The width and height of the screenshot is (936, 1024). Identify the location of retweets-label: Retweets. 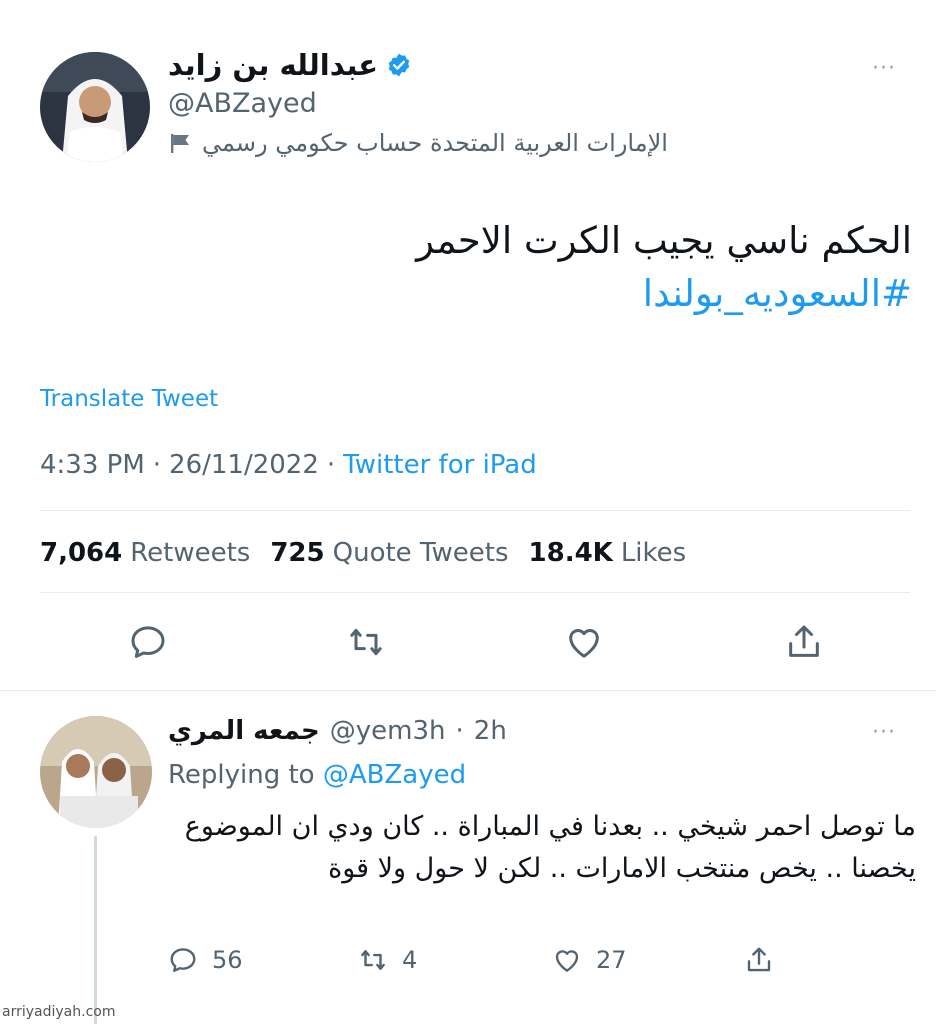
(190, 553).